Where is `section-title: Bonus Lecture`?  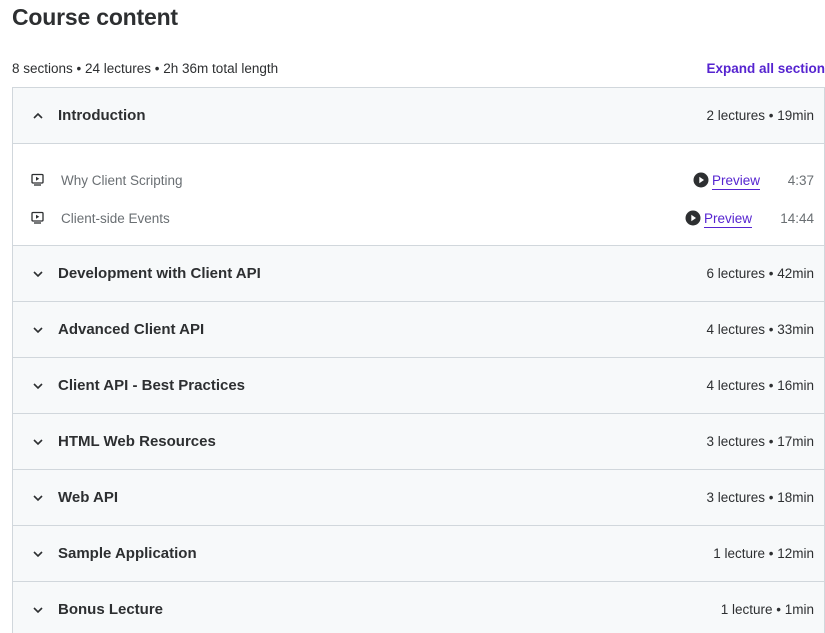
section-title: Bonus Lecture is located at coordinates (111, 609).